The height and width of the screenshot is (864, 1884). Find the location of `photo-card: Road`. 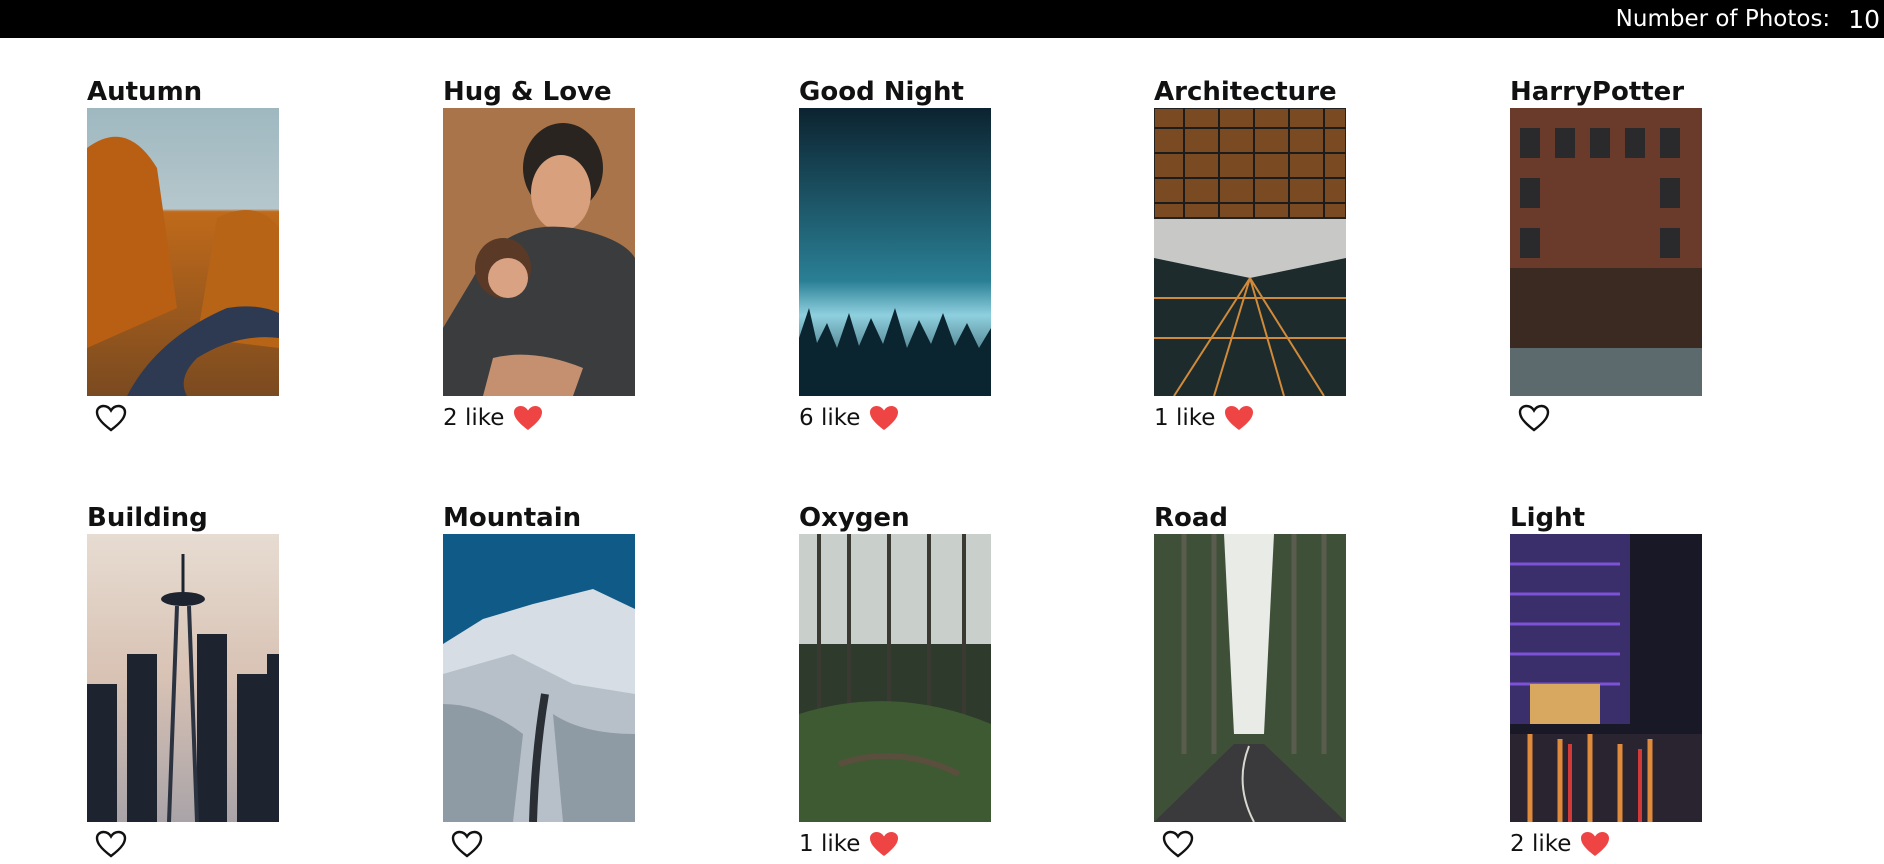

photo-card: Road is located at coordinates (1254, 683).